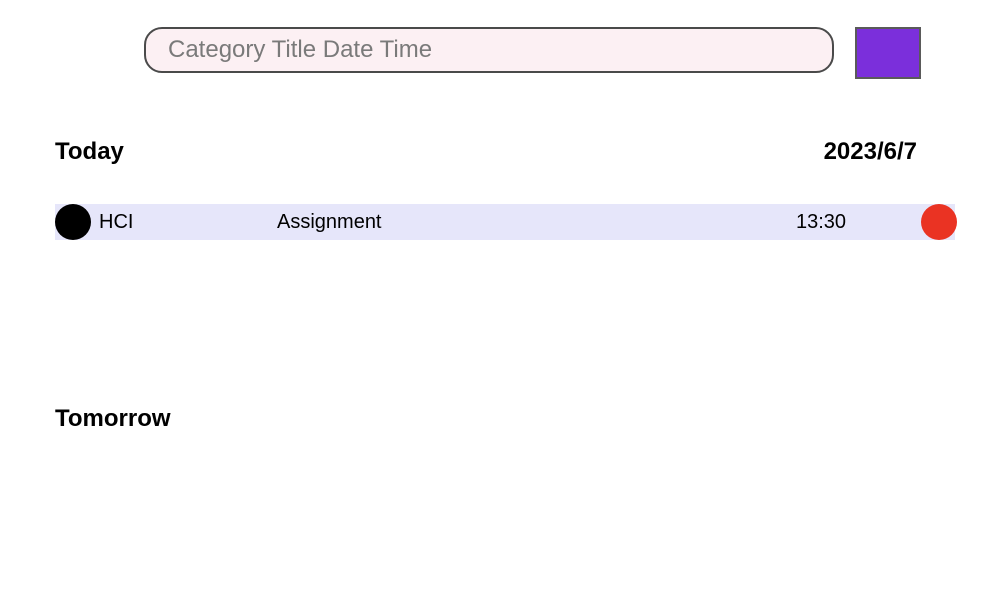  I want to click on today-heading: Today, so click(89, 151).